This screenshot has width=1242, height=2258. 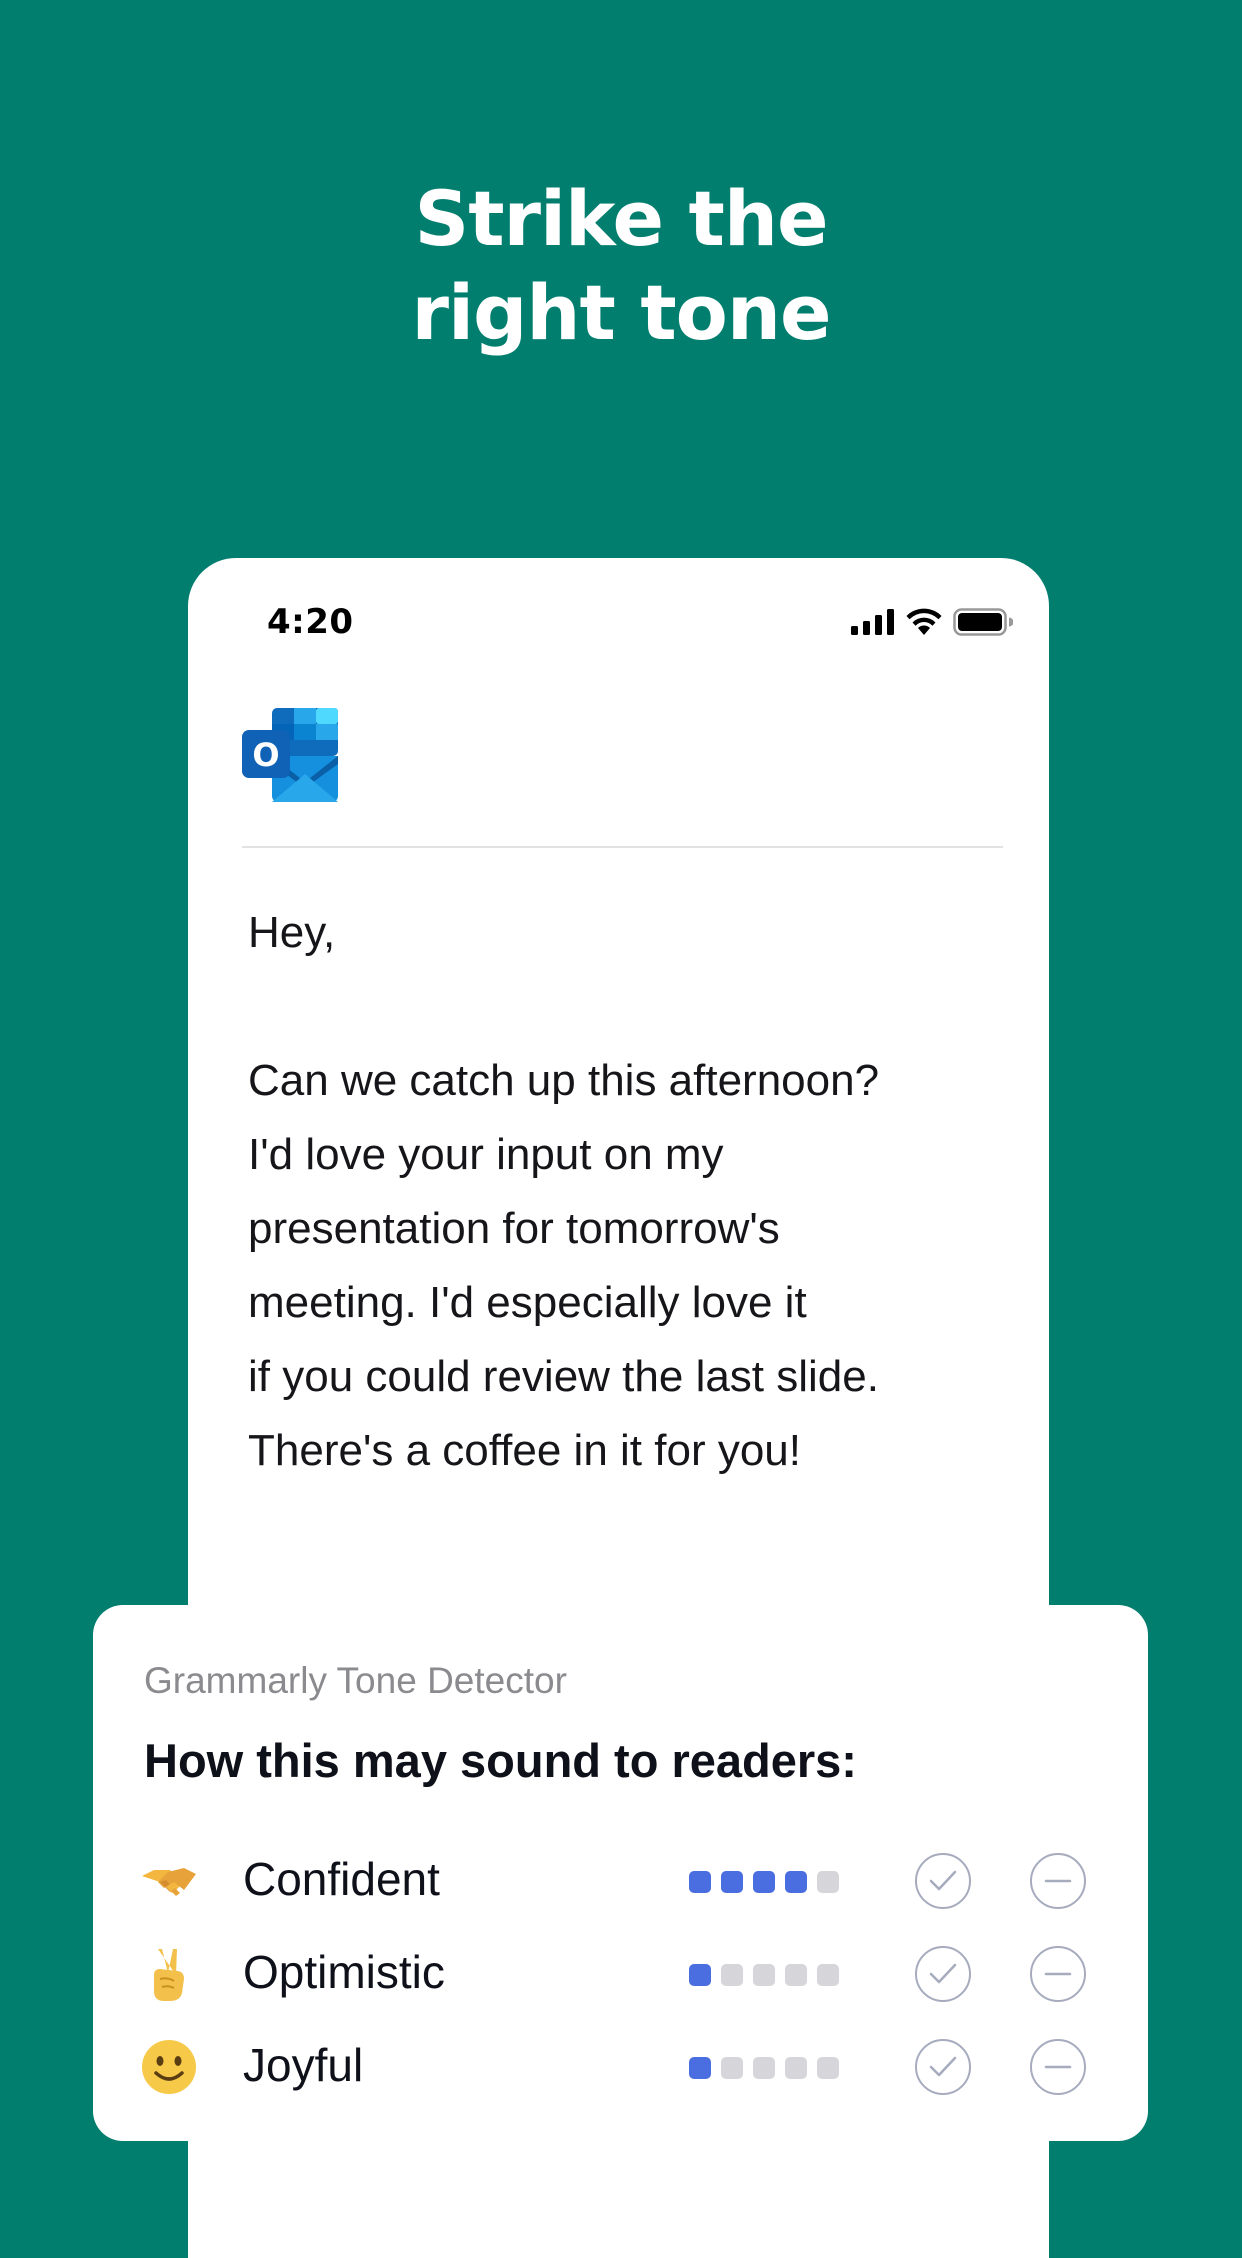 What do you see at coordinates (486, 1154) in the screenshot?
I see `email-line: I'd love your input on my` at bounding box center [486, 1154].